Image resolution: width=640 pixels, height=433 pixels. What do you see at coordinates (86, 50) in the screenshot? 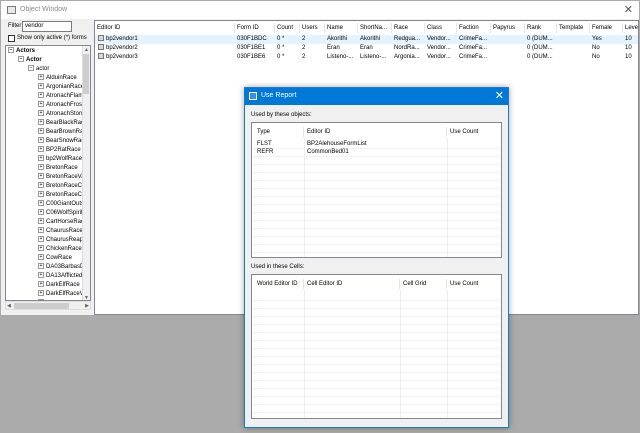
I see `scroll-up-icon: ▲` at bounding box center [86, 50].